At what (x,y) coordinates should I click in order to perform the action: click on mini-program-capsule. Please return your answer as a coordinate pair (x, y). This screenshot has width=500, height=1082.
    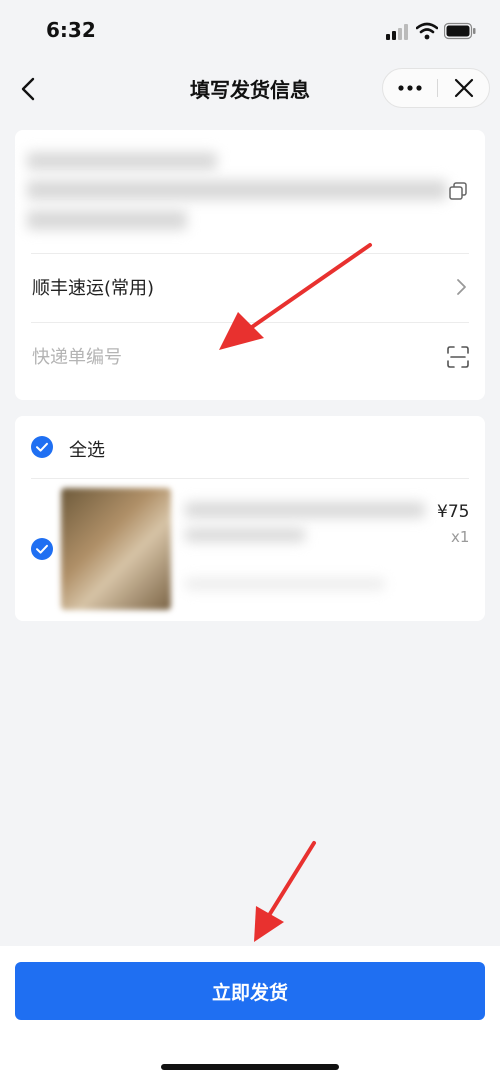
    Looking at the image, I should click on (436, 88).